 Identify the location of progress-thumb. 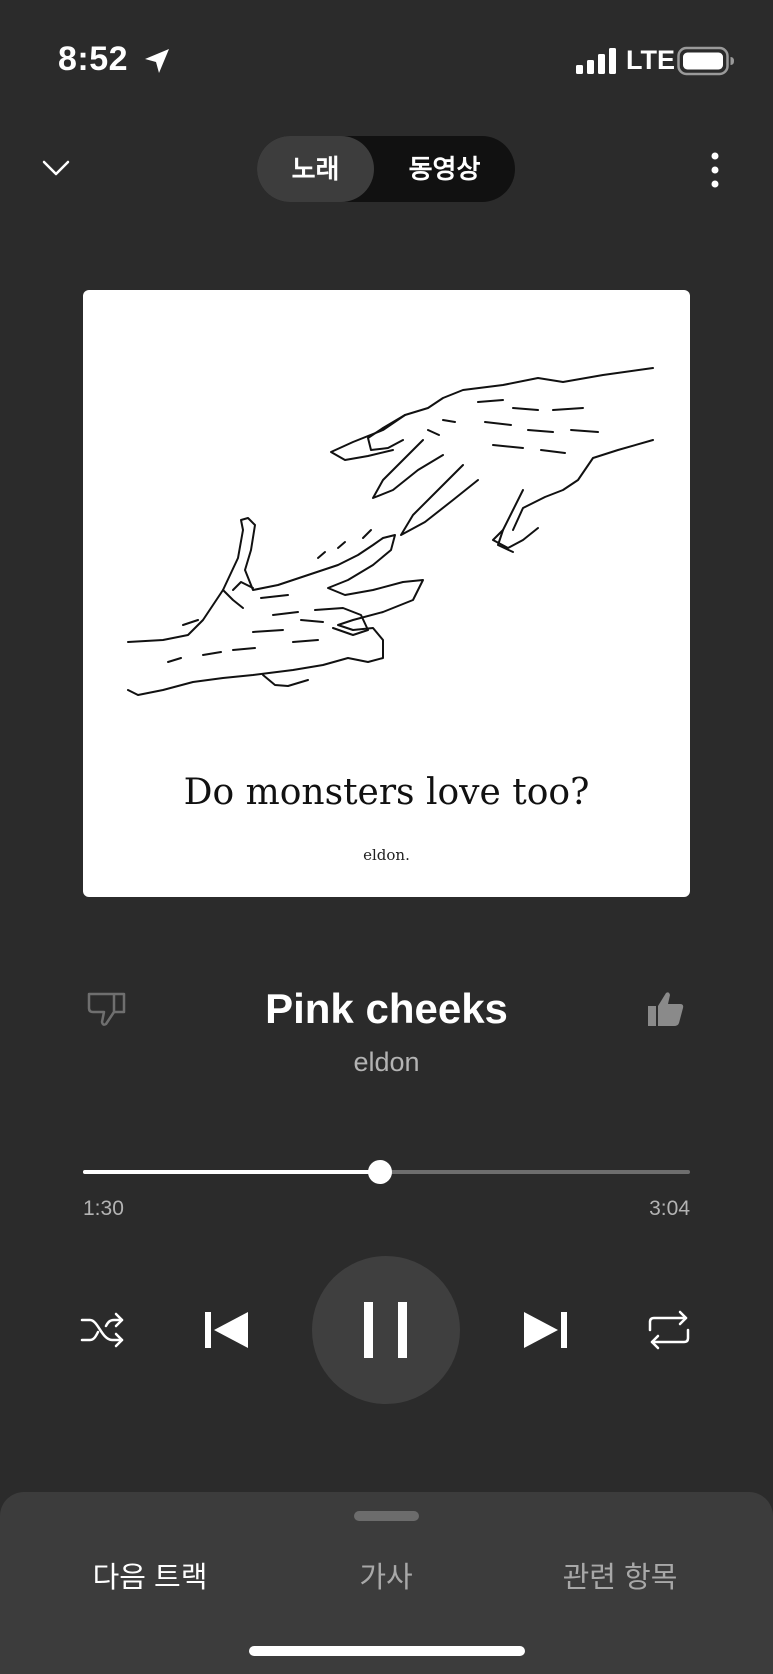
(380, 1172).